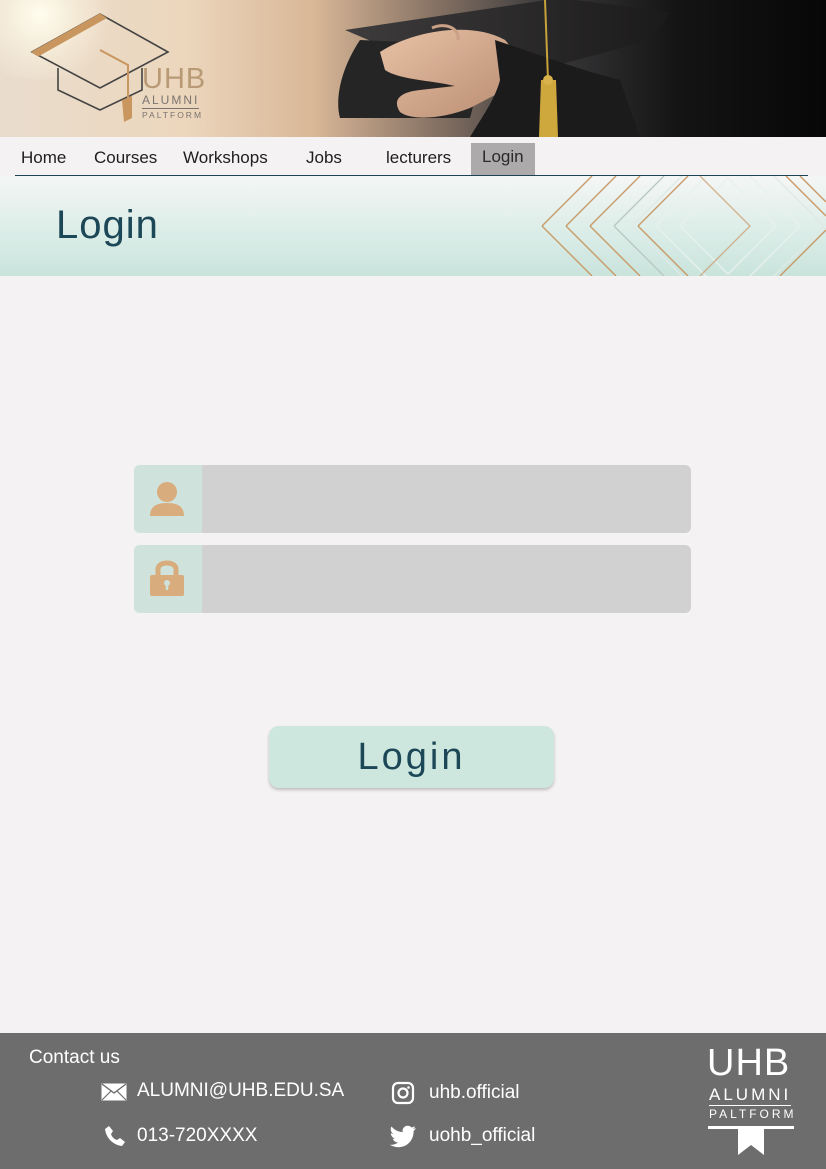 This screenshot has width=826, height=1169. Describe the element at coordinates (43, 158) in the screenshot. I see `nav-home: Home` at that location.